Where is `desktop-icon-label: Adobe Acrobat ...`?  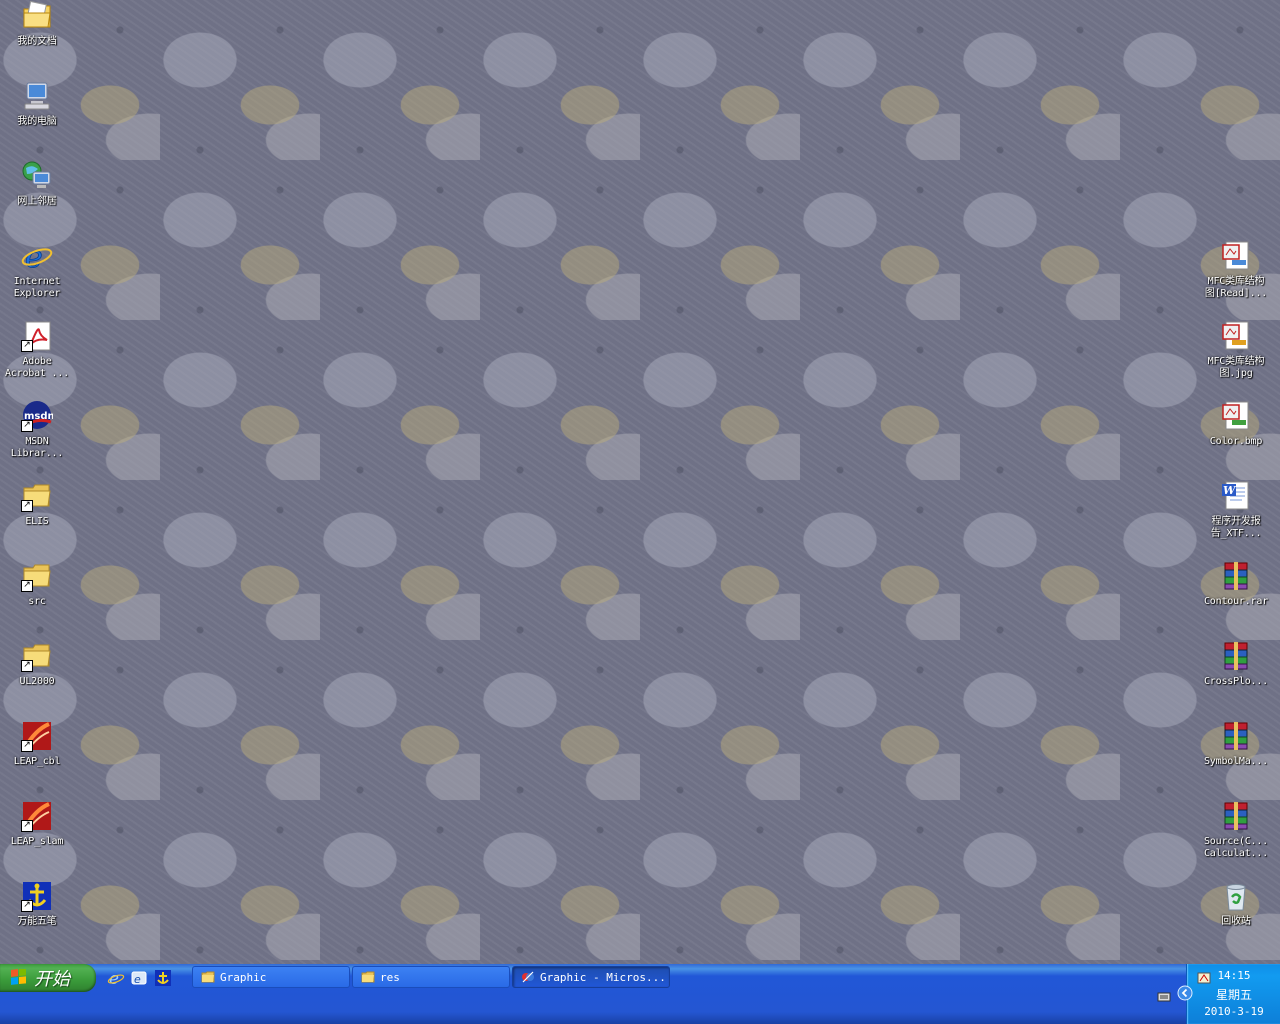 desktop-icon-label: Adobe Acrobat ... is located at coordinates (37, 367).